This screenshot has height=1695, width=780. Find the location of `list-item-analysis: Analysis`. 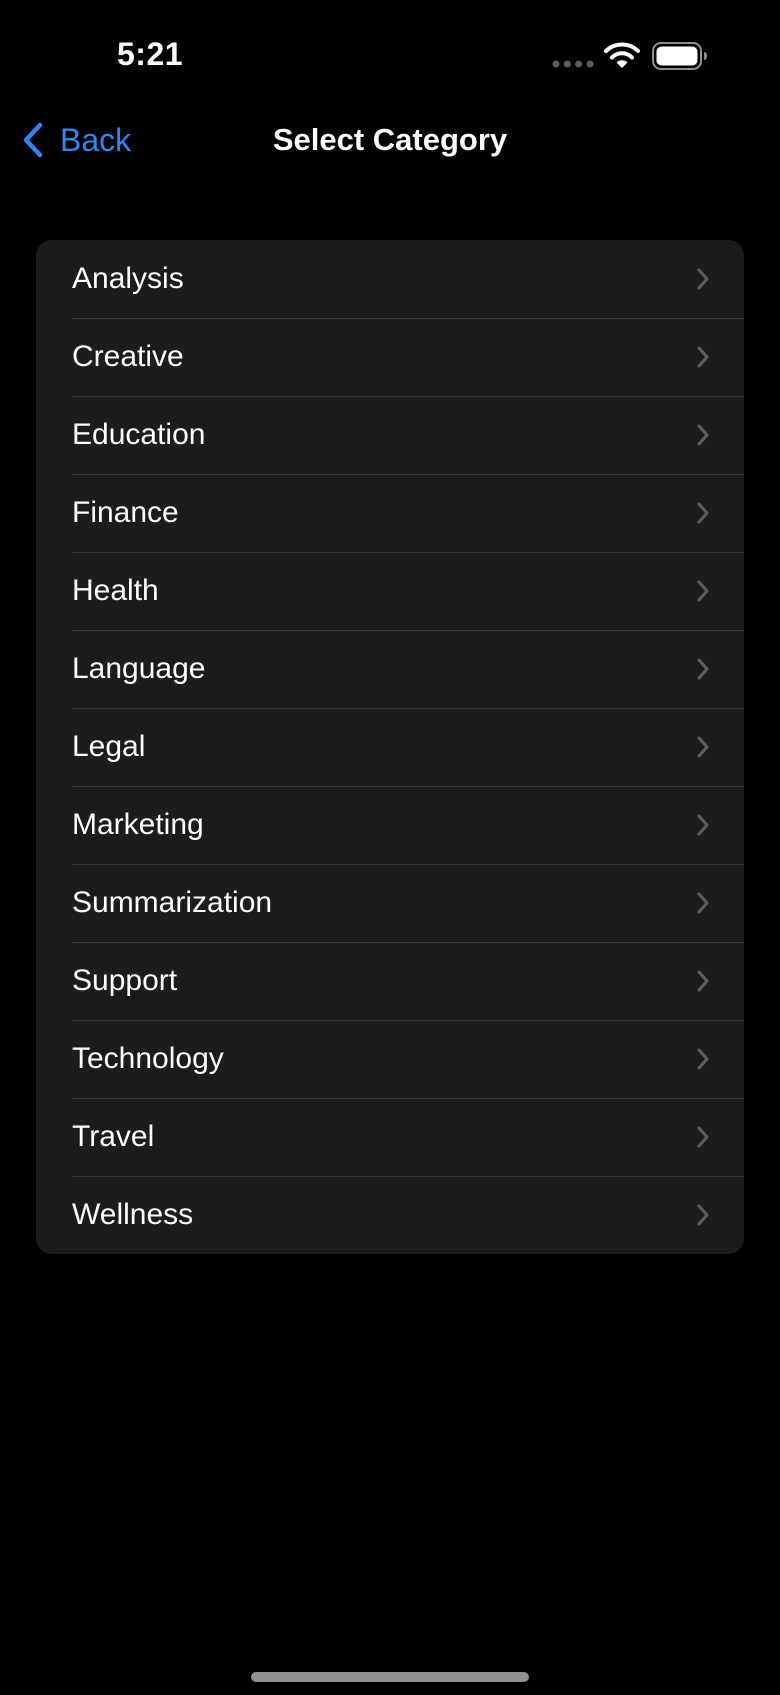

list-item-analysis: Analysis is located at coordinates (390, 279).